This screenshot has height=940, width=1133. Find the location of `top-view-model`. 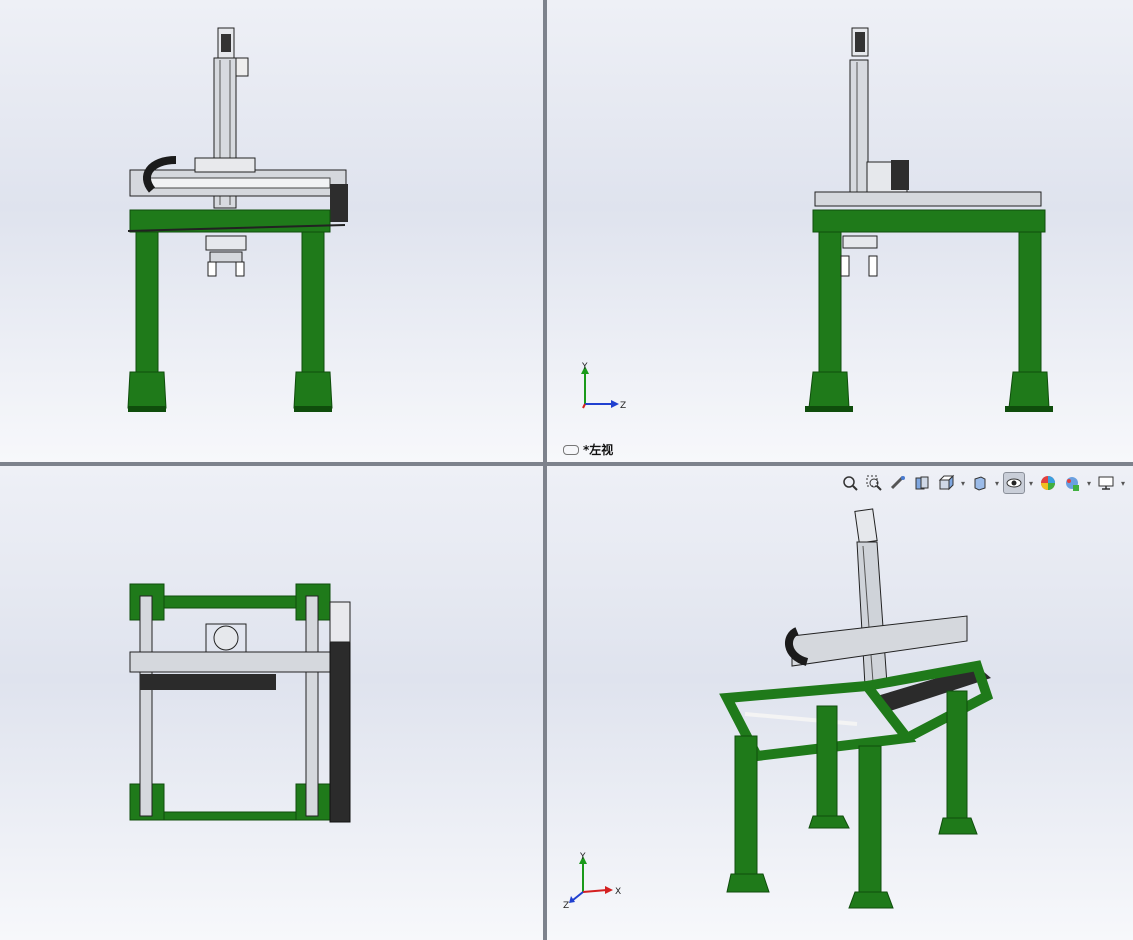

top-view-model is located at coordinates (240, 703).